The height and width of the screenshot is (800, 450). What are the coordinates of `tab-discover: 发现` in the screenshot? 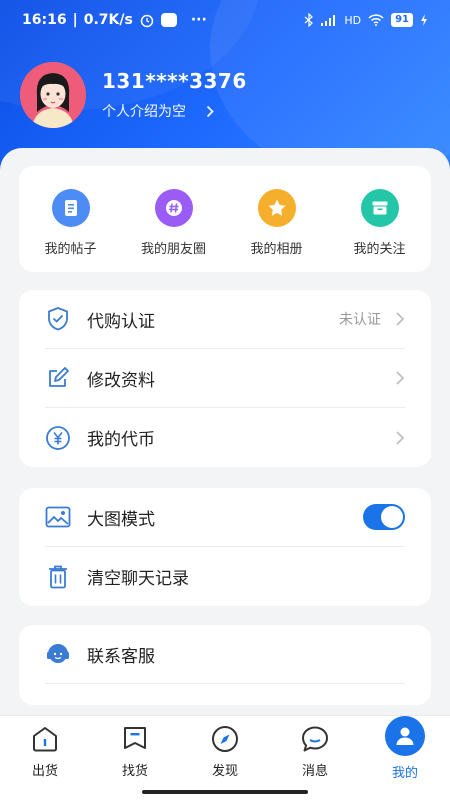 It's located at (225, 758).